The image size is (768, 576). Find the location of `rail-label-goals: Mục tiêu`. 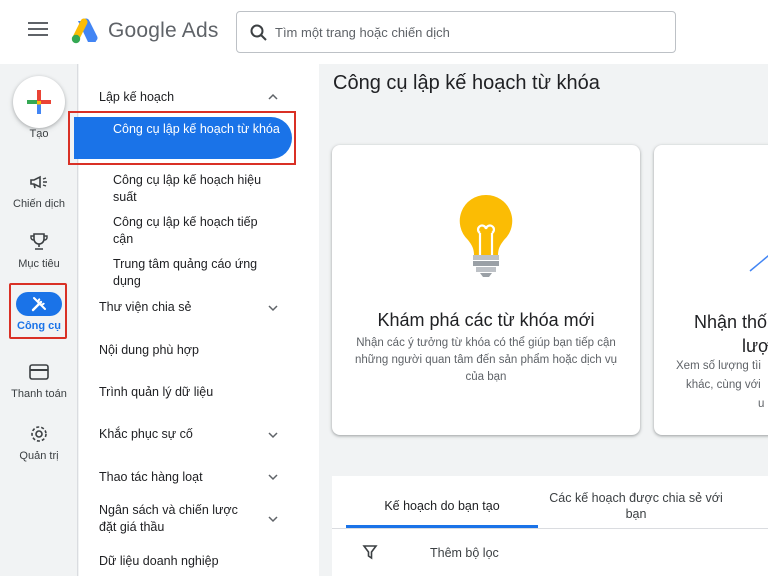

rail-label-goals: Mục tiêu is located at coordinates (39, 264).